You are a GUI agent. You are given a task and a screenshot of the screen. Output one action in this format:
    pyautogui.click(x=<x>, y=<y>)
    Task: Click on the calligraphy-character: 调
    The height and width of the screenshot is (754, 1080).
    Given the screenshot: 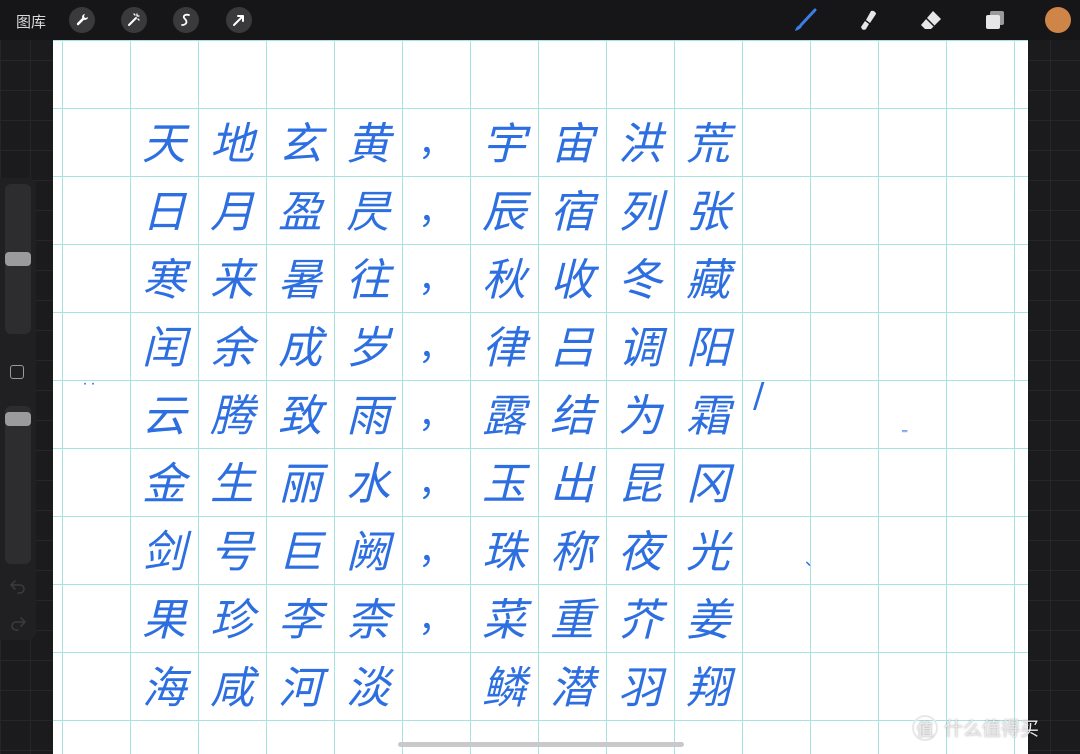 What is the action you would take?
    pyautogui.click(x=640, y=348)
    